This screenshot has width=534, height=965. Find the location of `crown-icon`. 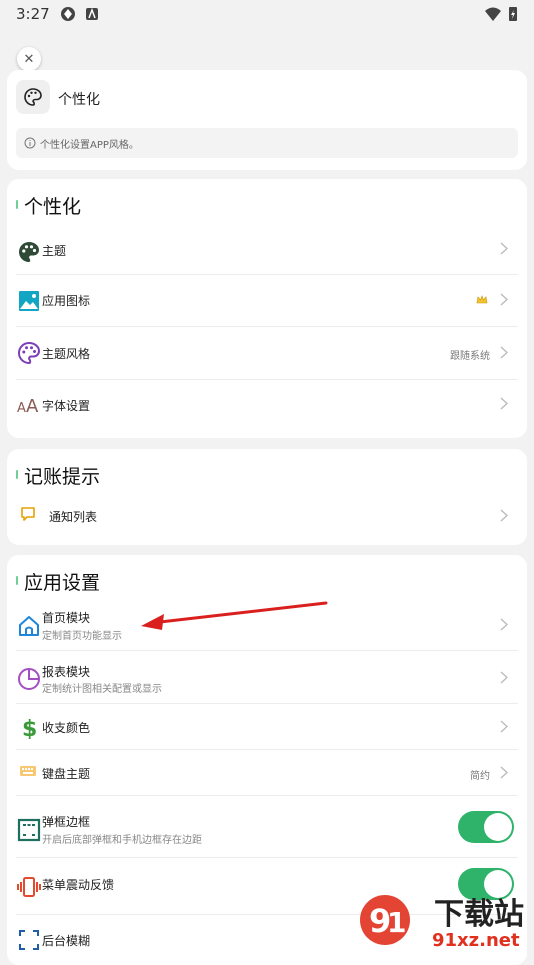

crown-icon is located at coordinates (482, 299).